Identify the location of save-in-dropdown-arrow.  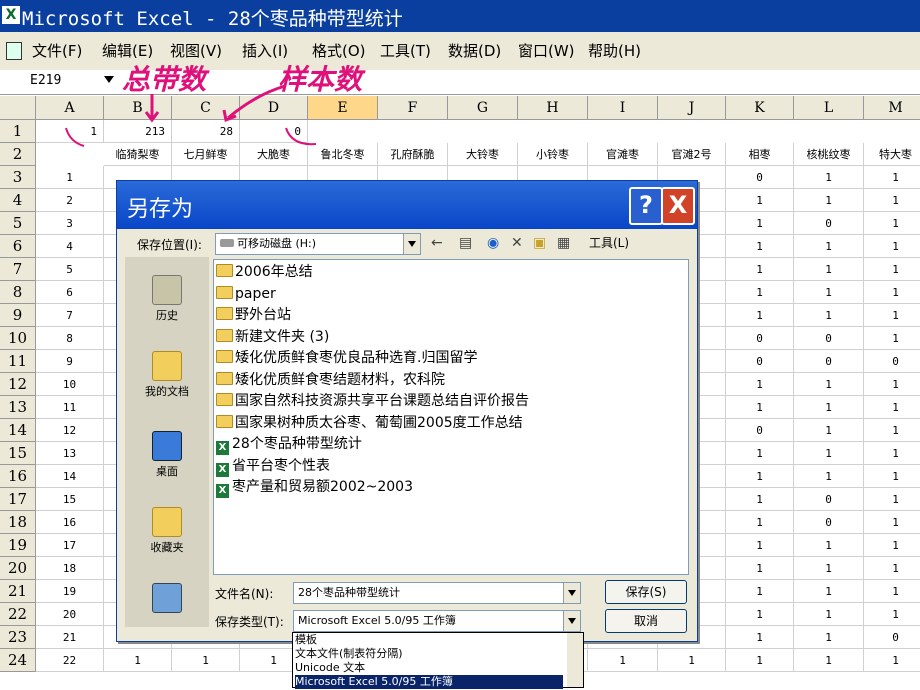
(411, 244).